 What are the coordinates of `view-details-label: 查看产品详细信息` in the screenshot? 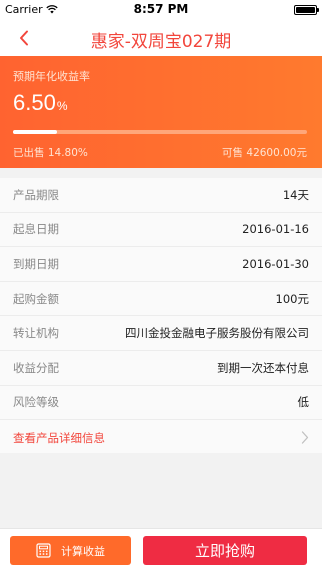 It's located at (59, 437).